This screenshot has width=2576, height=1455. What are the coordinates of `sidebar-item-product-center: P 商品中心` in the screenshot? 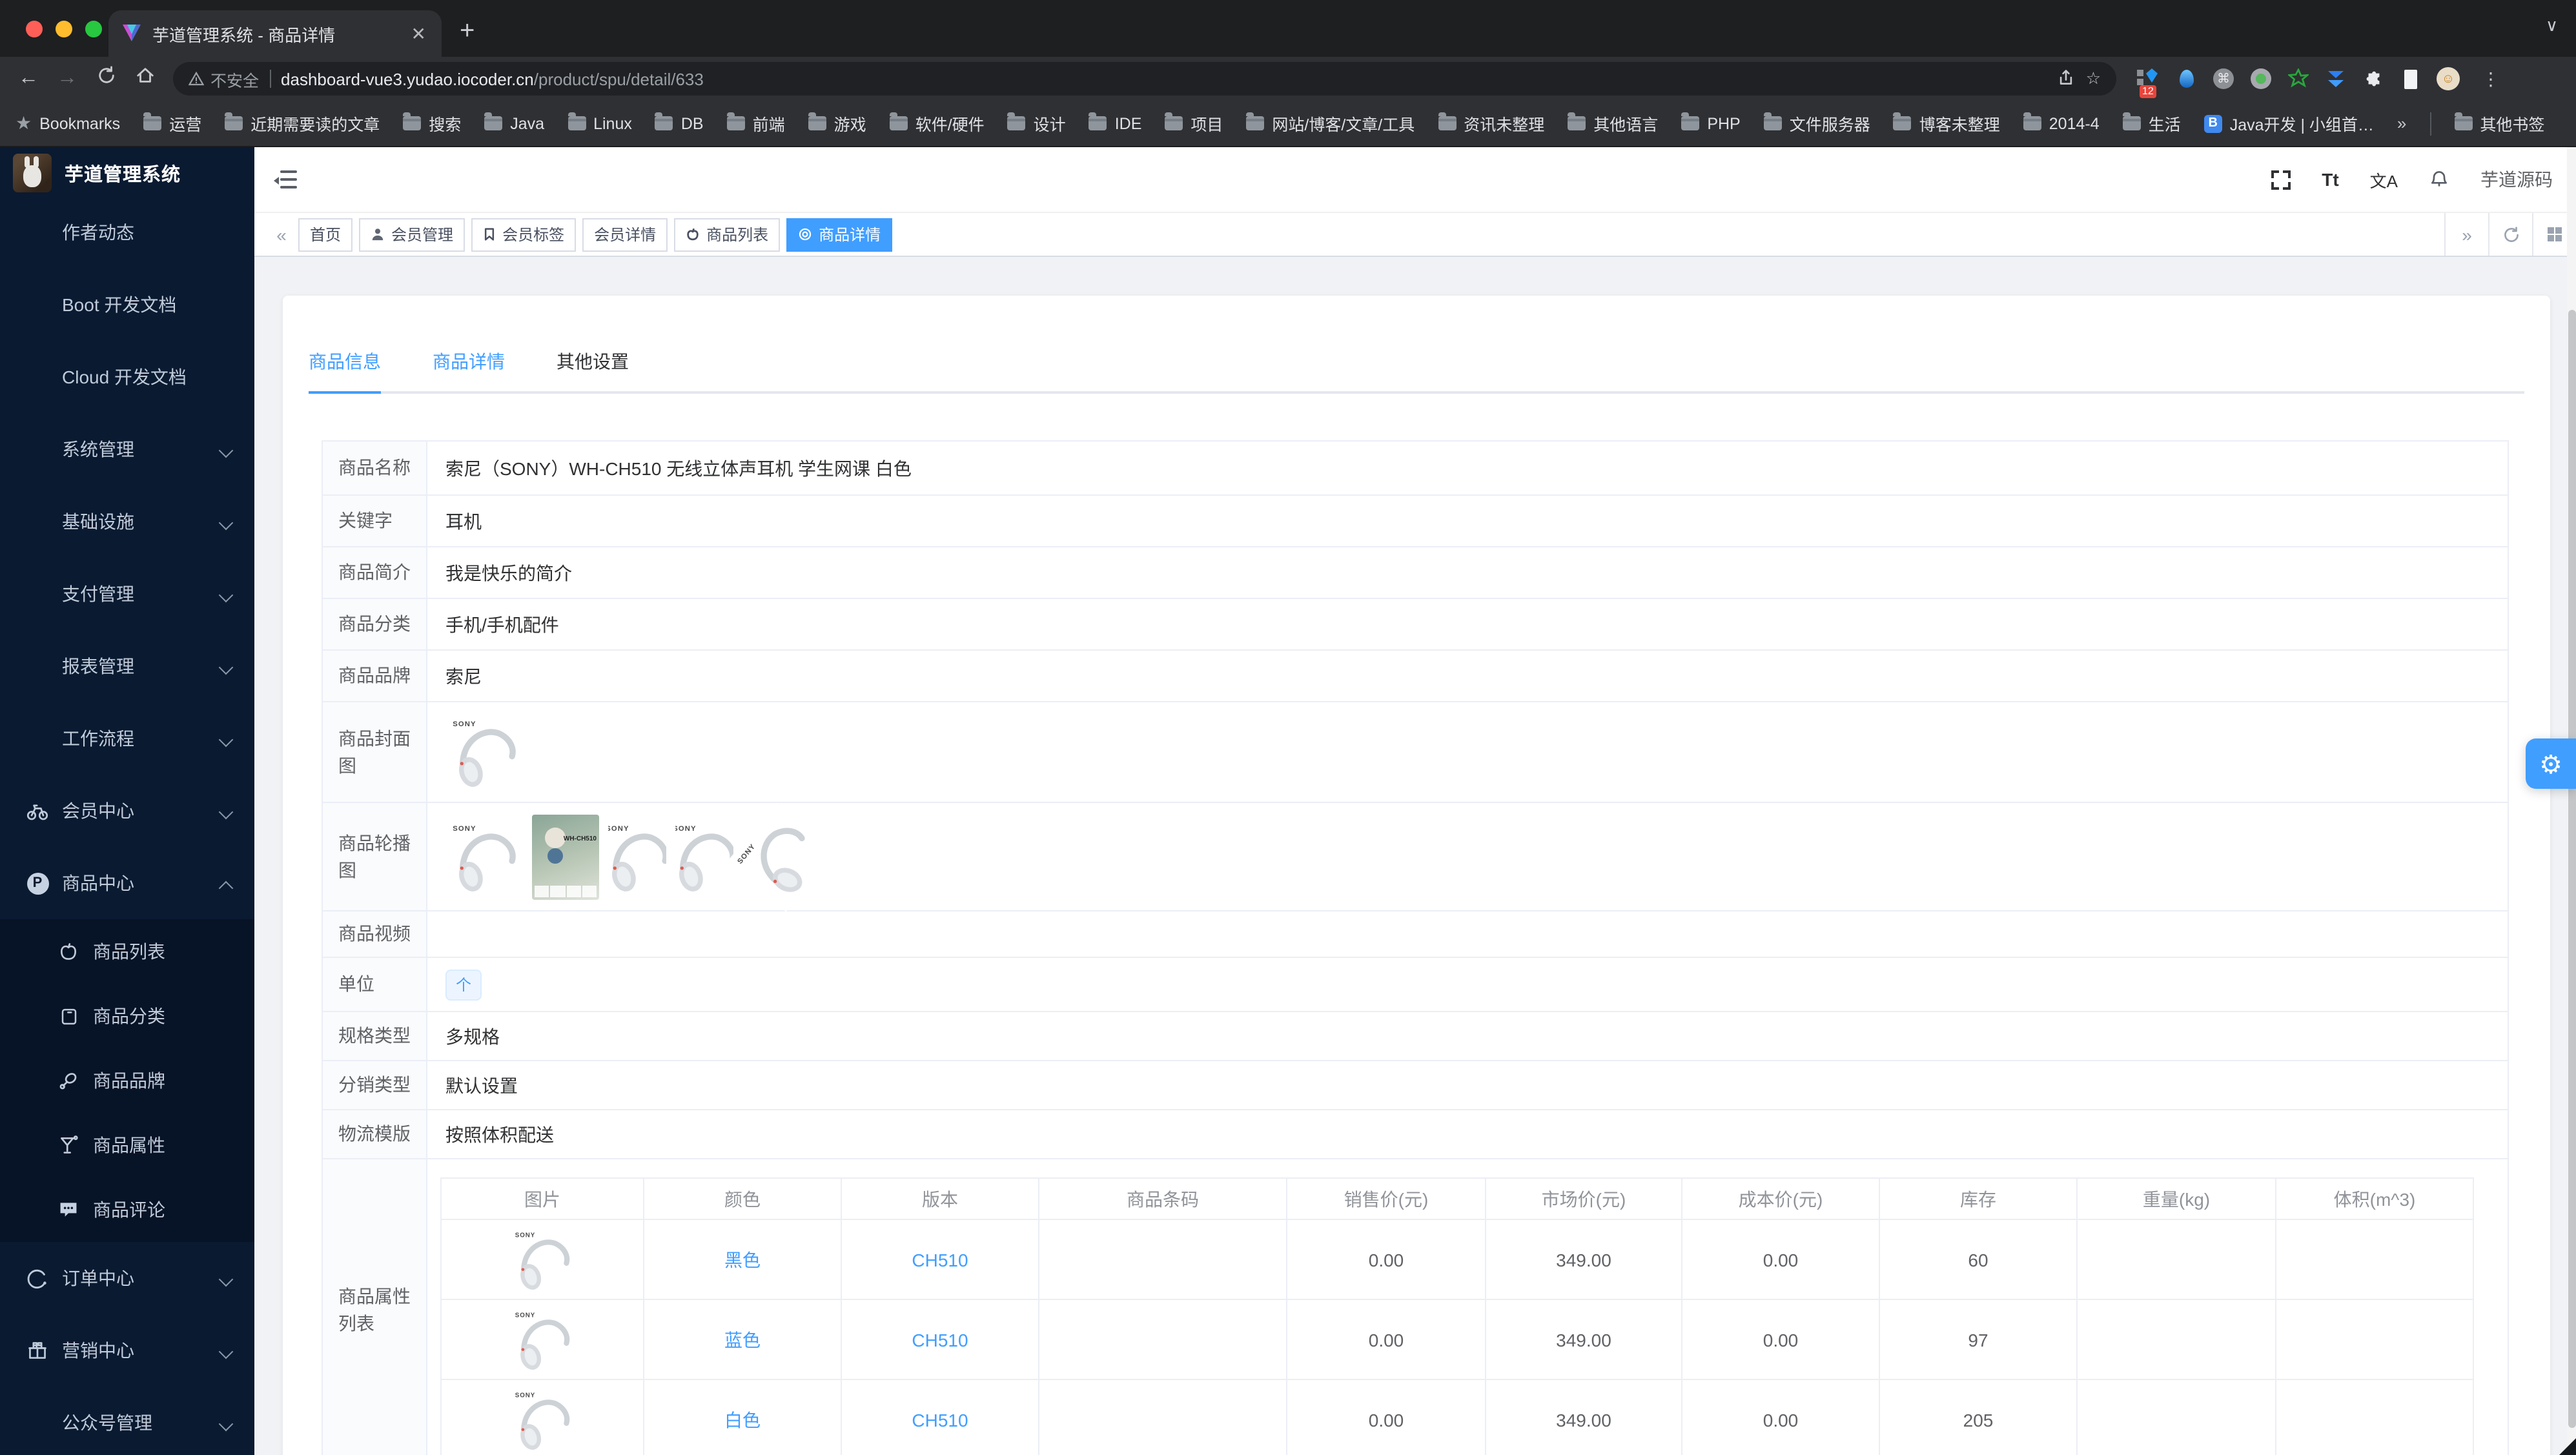 It's located at (127, 883).